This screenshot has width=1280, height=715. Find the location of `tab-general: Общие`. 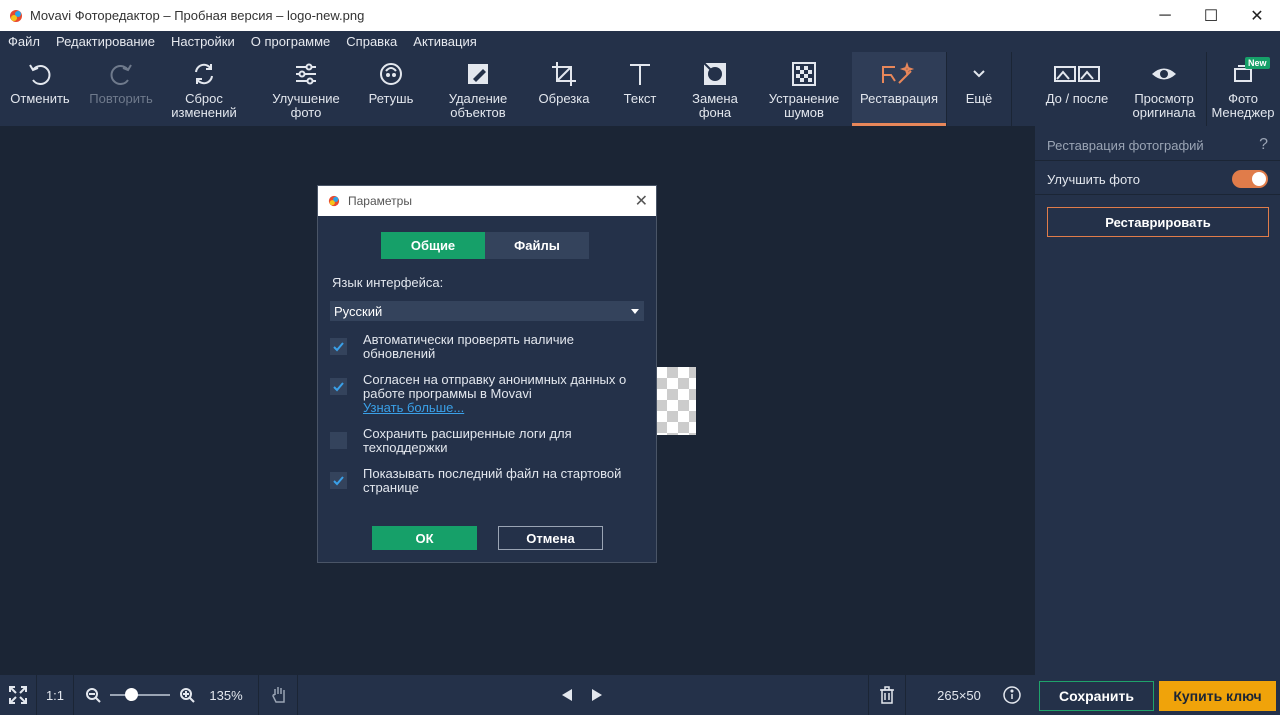

tab-general: Общие is located at coordinates (433, 245).